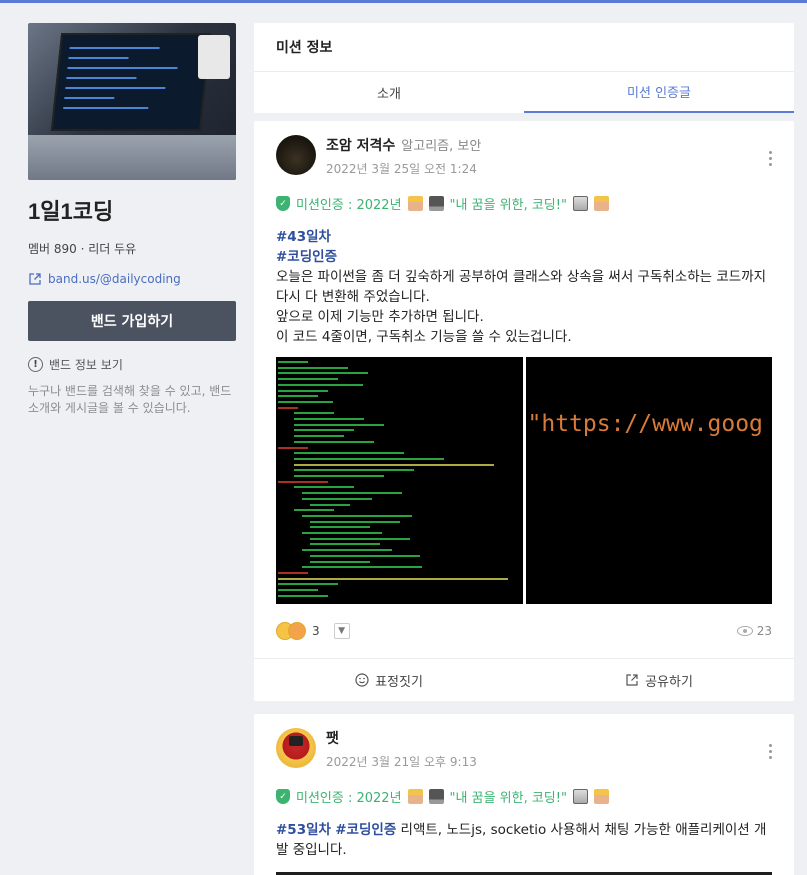 The width and height of the screenshot is (807, 875). I want to click on post-date: 2022년 3월 21일 오후 9:13, so click(401, 762).